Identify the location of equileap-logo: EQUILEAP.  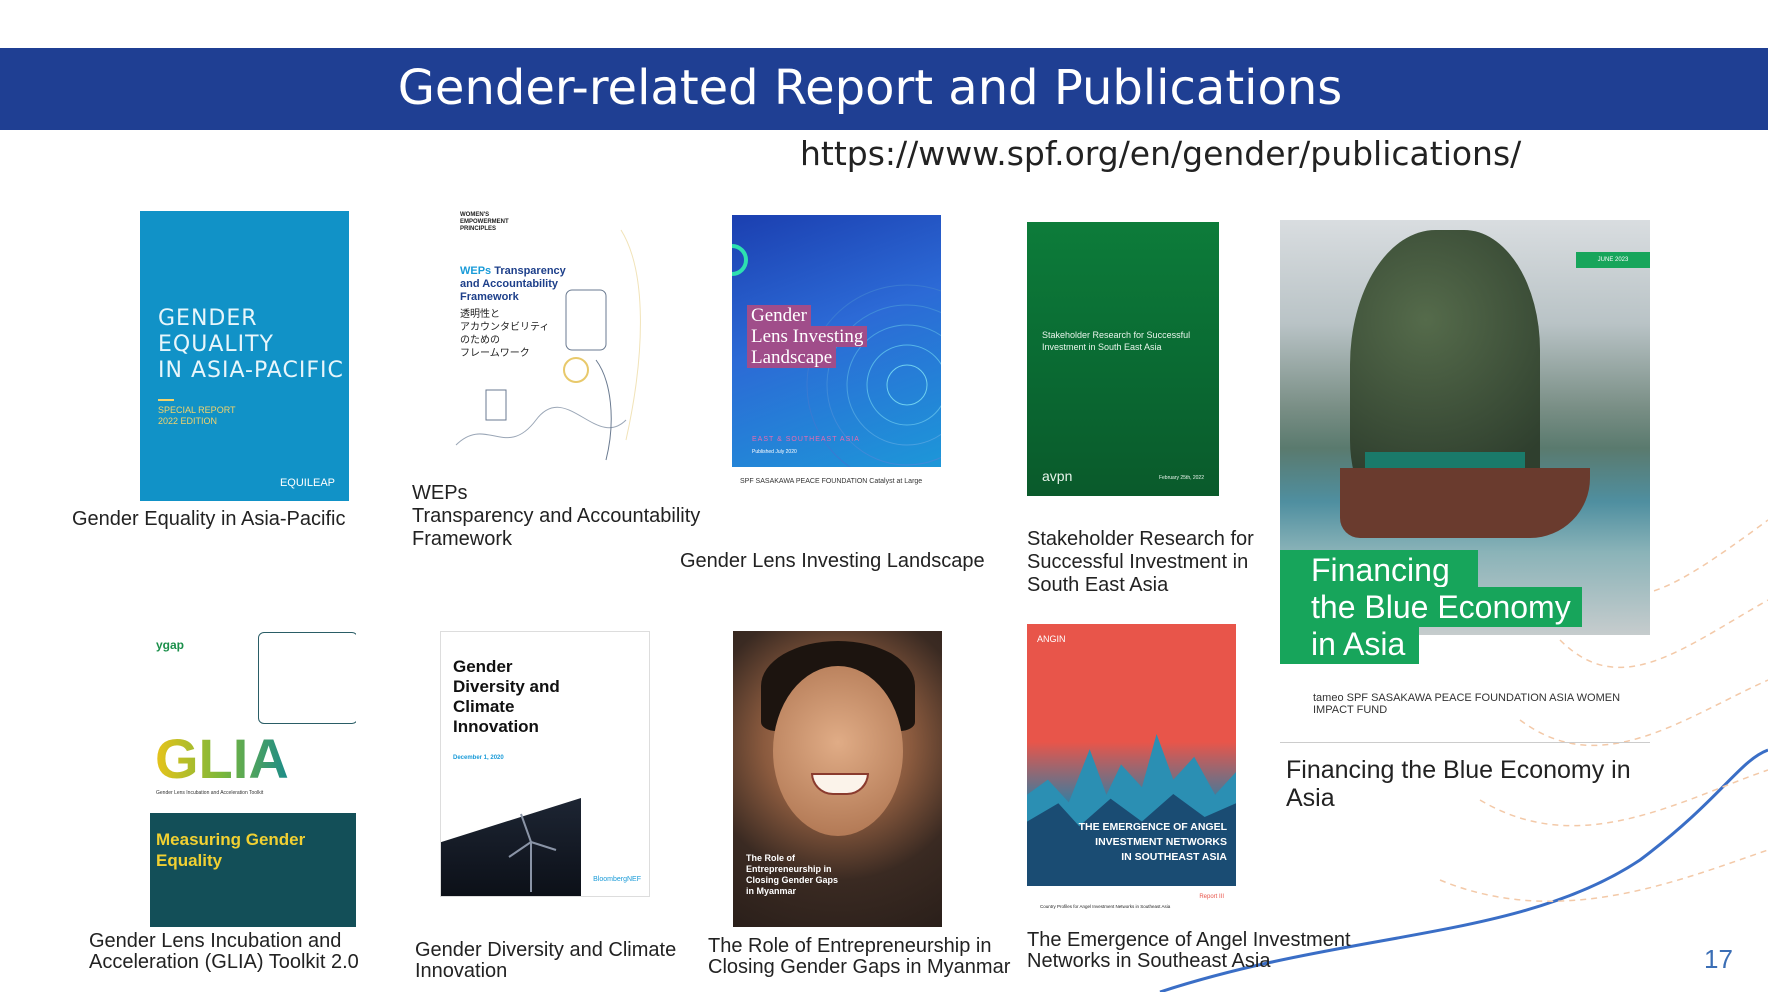
(307, 483).